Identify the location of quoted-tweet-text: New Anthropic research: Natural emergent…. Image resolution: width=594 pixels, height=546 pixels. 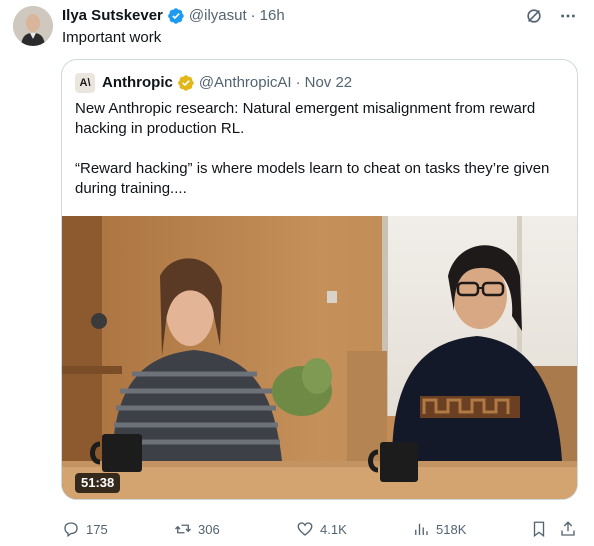
(312, 148).